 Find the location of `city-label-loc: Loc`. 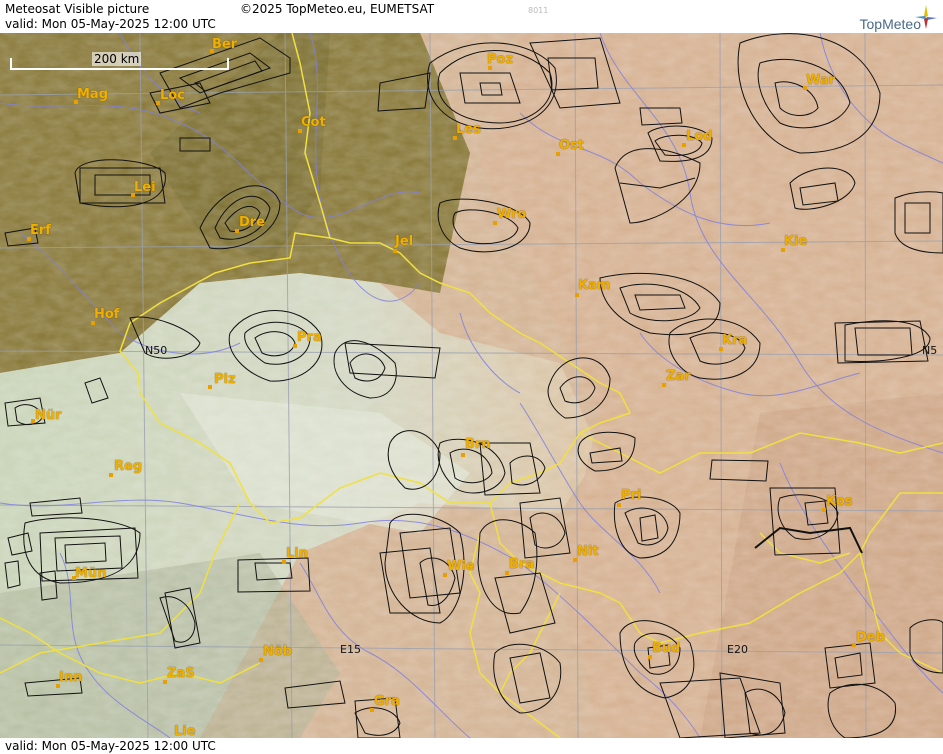

city-label-loc: Loc is located at coordinates (172, 95).